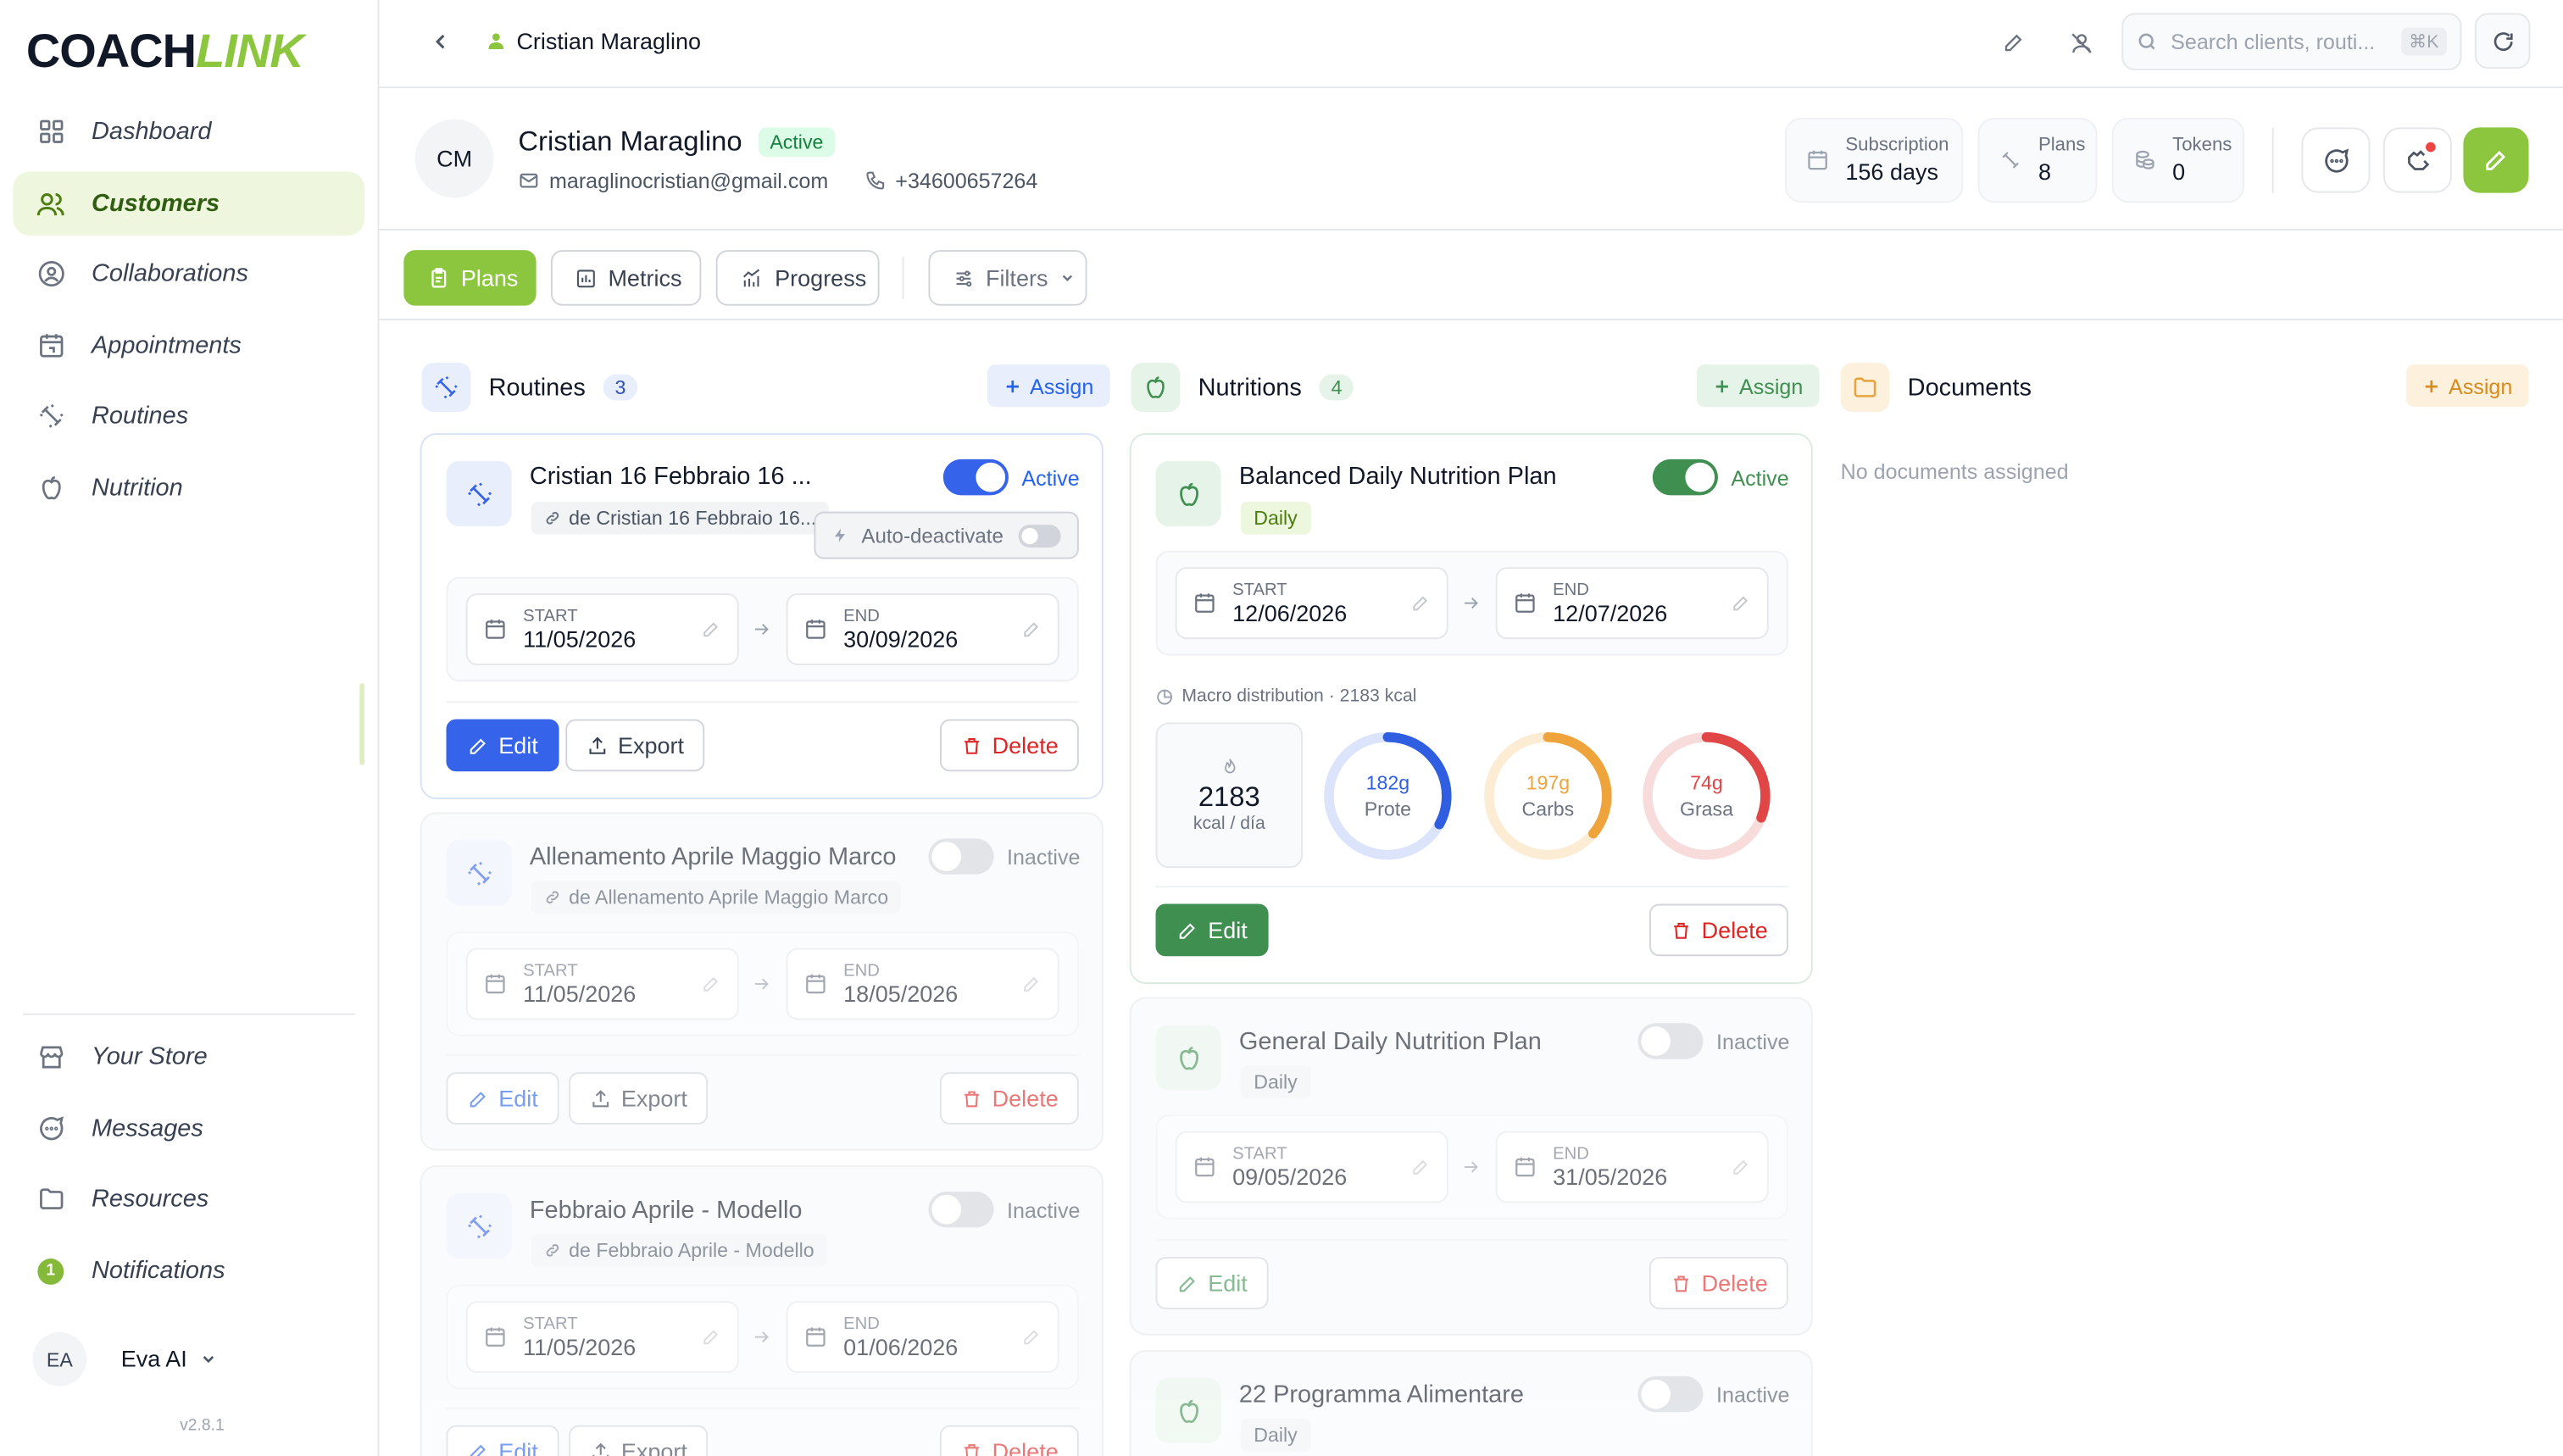 The image size is (2563, 1456). What do you see at coordinates (797, 278) in the screenshot?
I see `tab-progress: Progress` at bounding box center [797, 278].